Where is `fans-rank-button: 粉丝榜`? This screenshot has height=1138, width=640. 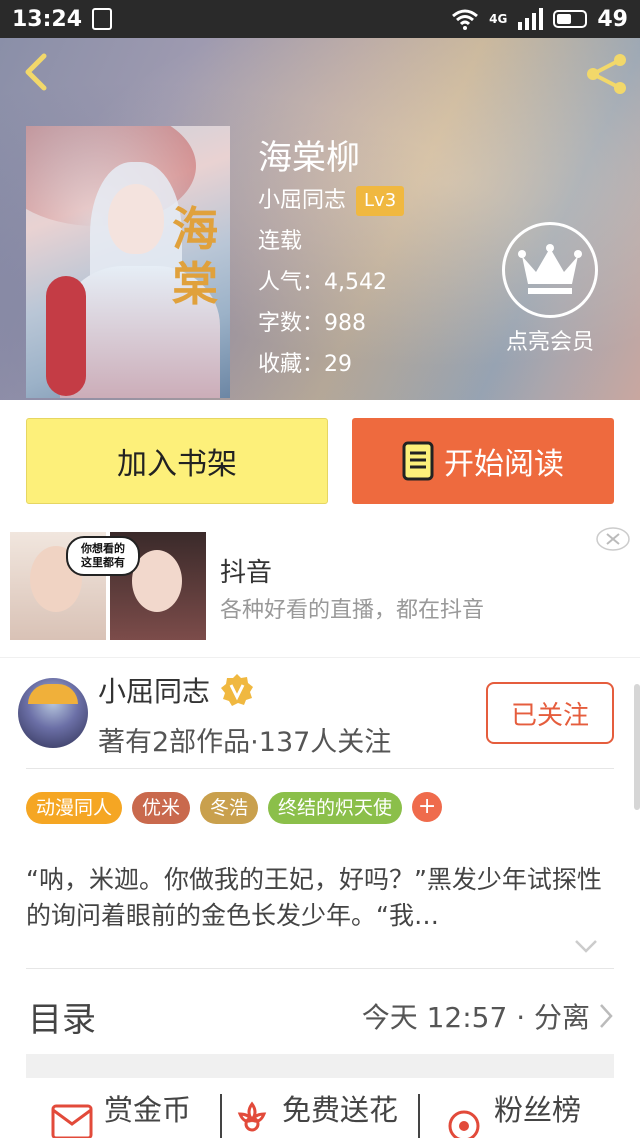
fans-rank-button: 粉丝榜 is located at coordinates (512, 1115).